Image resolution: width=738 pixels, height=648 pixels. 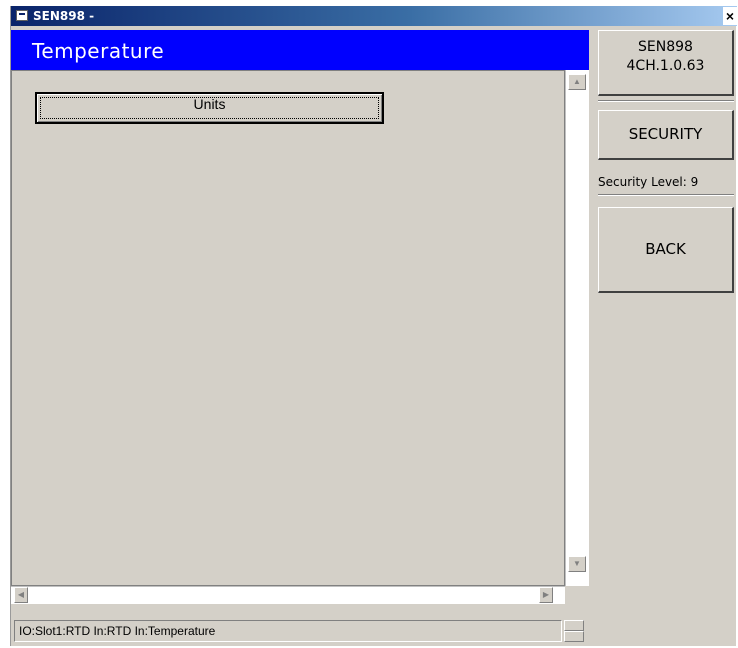 I want to click on units-button: Units, so click(x=209, y=108).